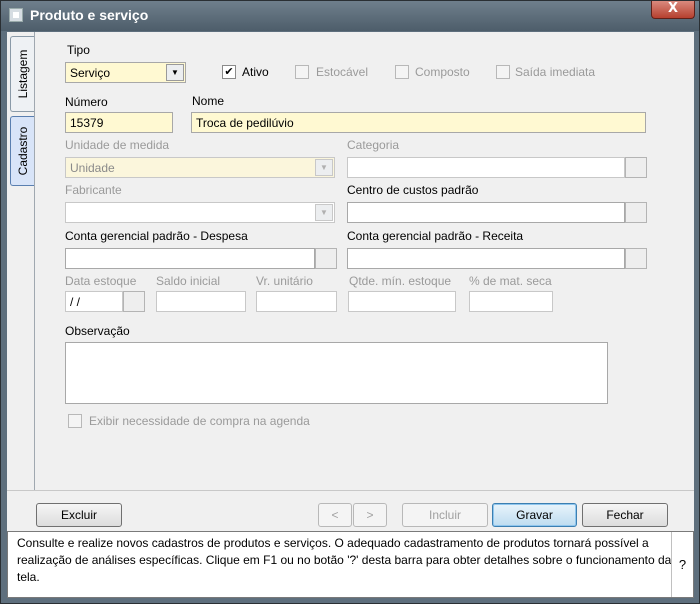 This screenshot has height=604, width=700. Describe the element at coordinates (486, 167) in the screenshot. I see `categoria-field` at that location.